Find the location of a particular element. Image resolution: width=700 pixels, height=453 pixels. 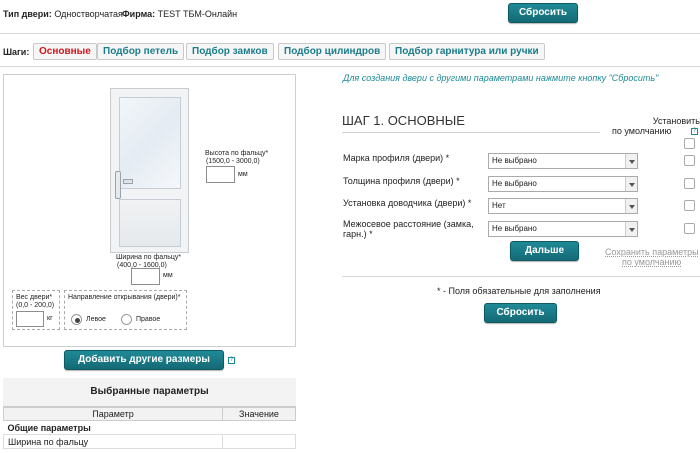

closer-select: Нет is located at coordinates (563, 206).